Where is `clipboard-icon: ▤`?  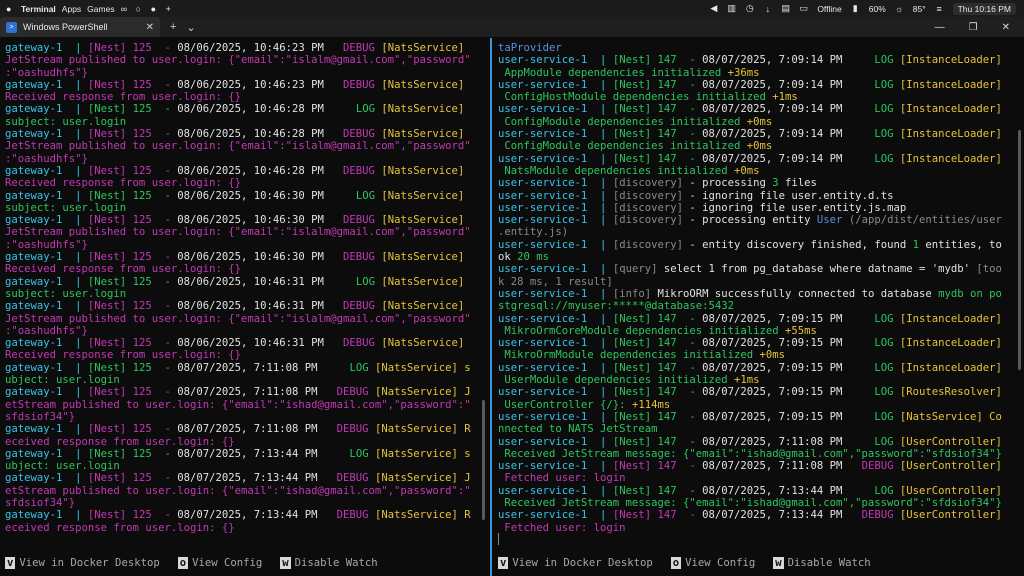
clipboard-icon: ▤ is located at coordinates (786, 8).